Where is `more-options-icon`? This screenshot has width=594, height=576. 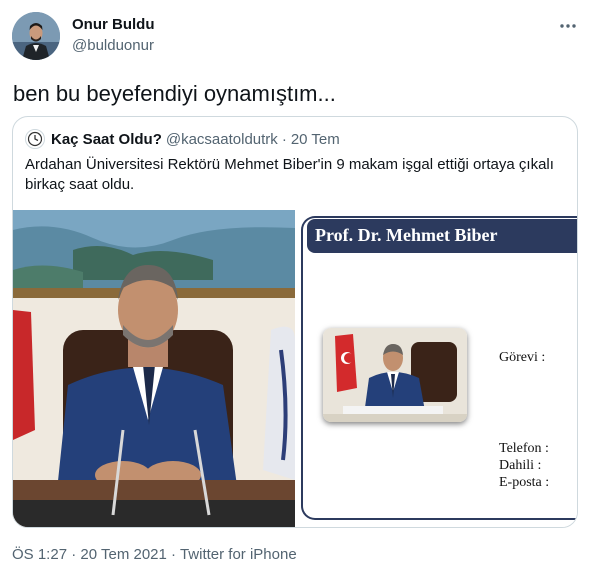
more-options-icon is located at coordinates (568, 26).